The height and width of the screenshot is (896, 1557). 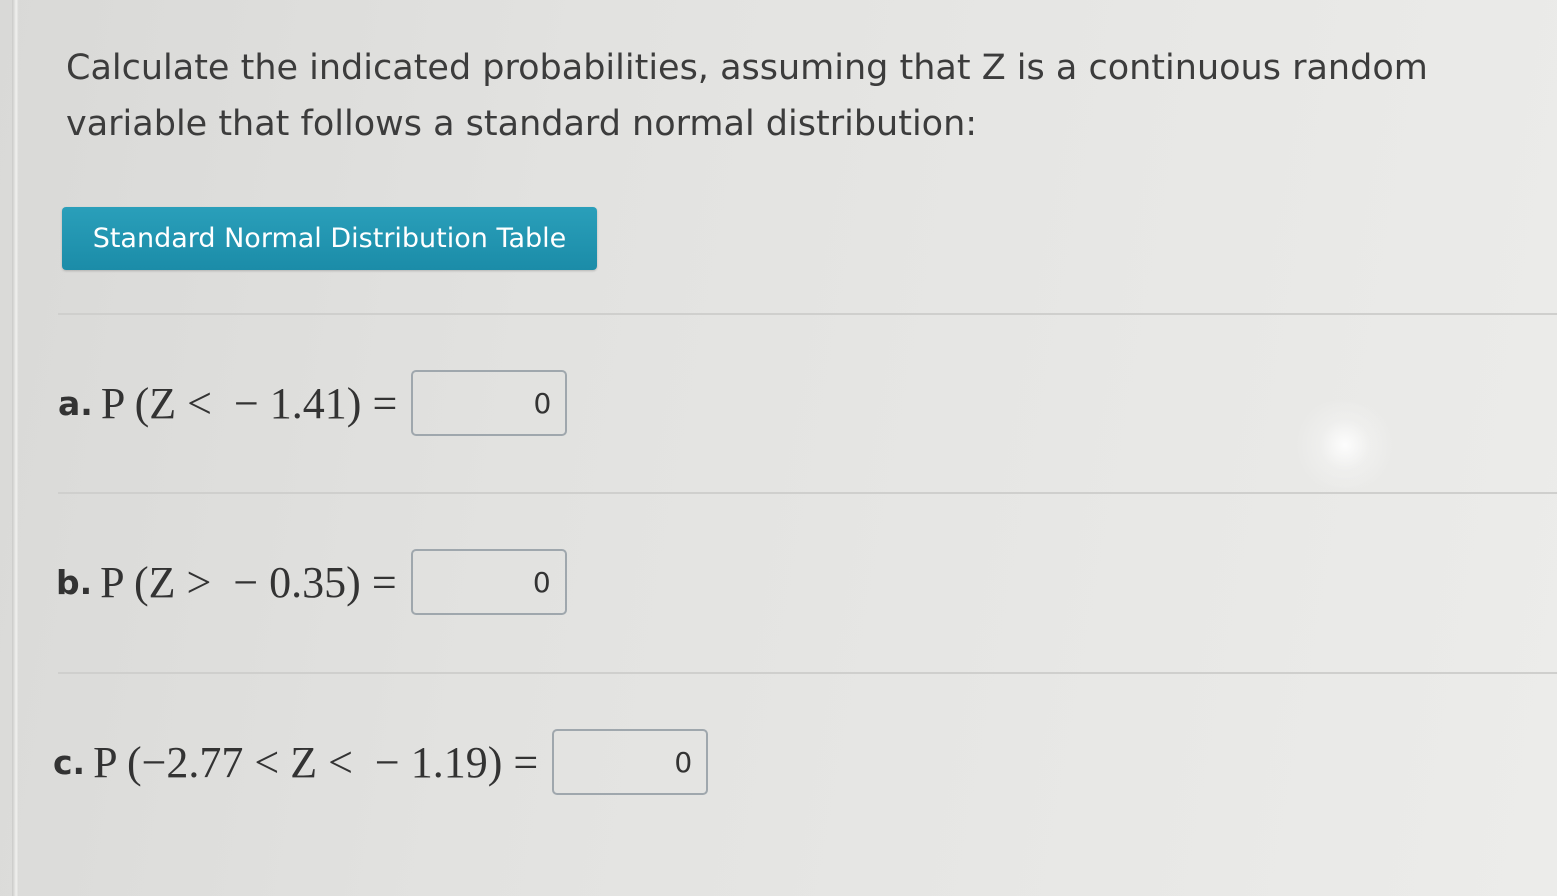 What do you see at coordinates (630, 762) in the screenshot?
I see `part-c-answer-input` at bounding box center [630, 762].